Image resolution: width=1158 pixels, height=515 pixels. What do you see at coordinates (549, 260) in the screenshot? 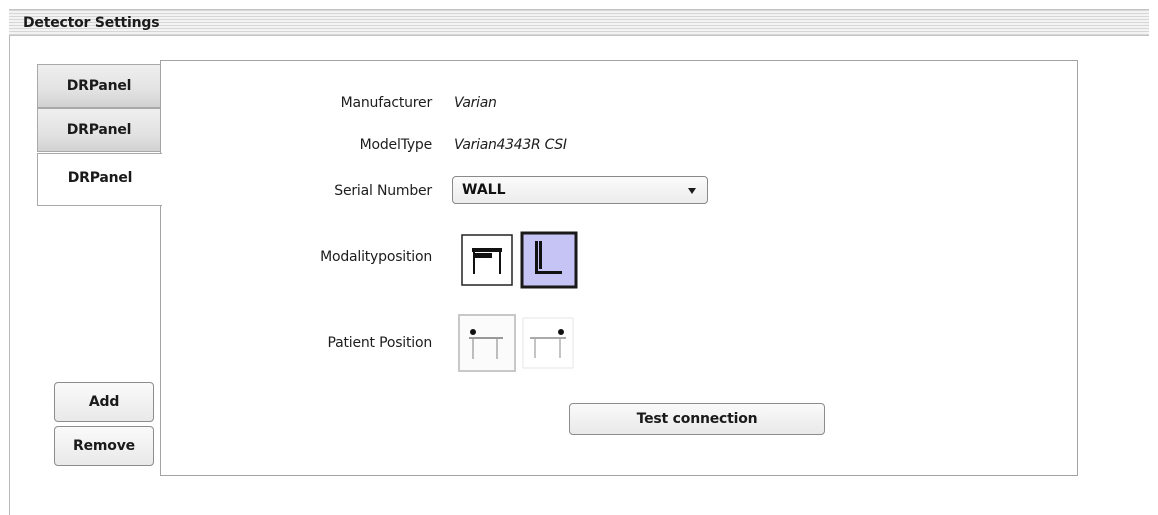
I see `wall-stand-icon` at bounding box center [549, 260].